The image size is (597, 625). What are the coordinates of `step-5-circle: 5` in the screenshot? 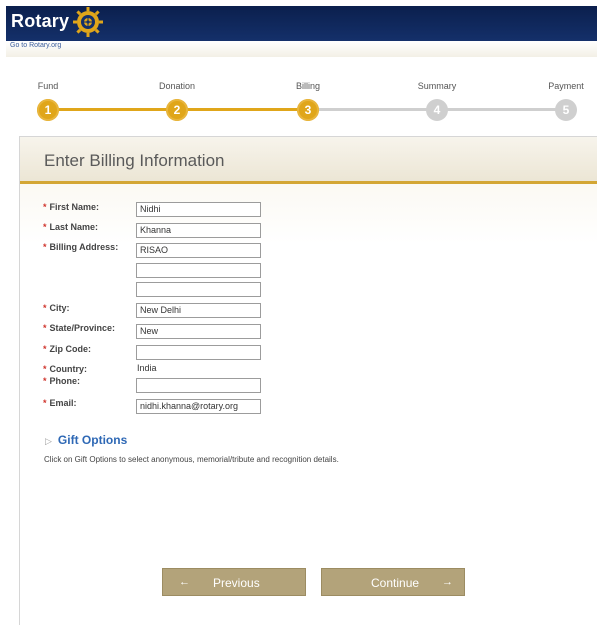 It's located at (566, 110).